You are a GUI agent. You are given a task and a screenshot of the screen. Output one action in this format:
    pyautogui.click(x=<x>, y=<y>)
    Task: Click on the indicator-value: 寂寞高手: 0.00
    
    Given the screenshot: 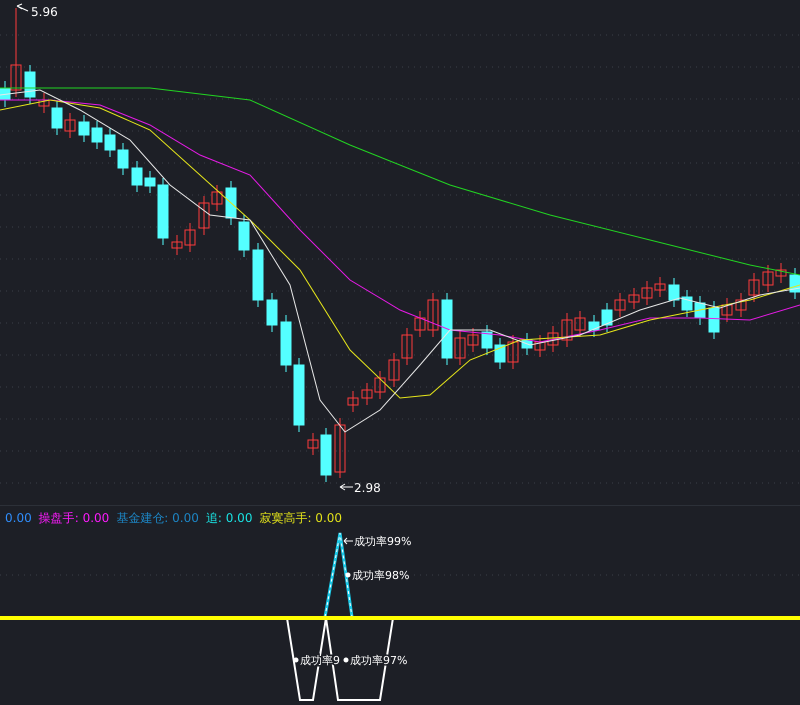 What is the action you would take?
    pyautogui.click(x=300, y=518)
    